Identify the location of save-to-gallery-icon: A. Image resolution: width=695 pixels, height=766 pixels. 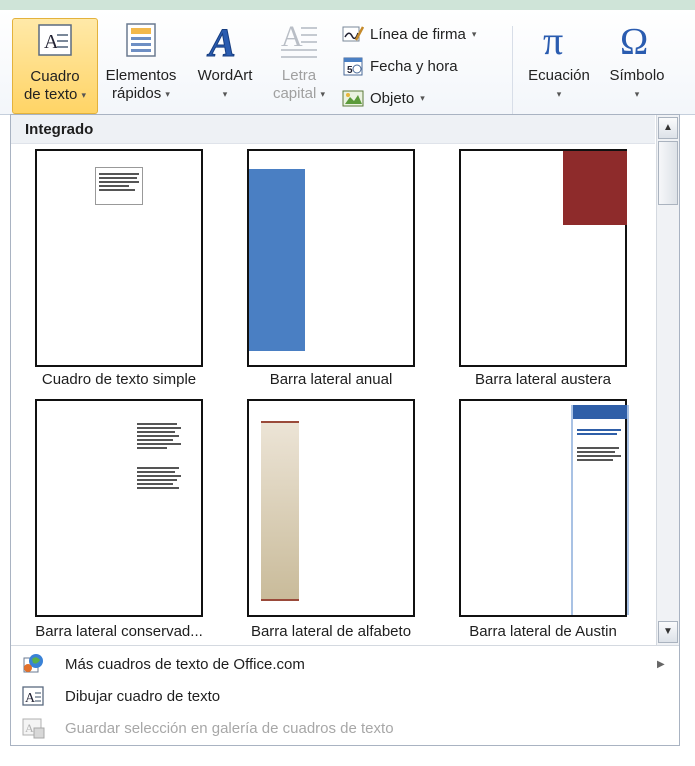
(33, 728).